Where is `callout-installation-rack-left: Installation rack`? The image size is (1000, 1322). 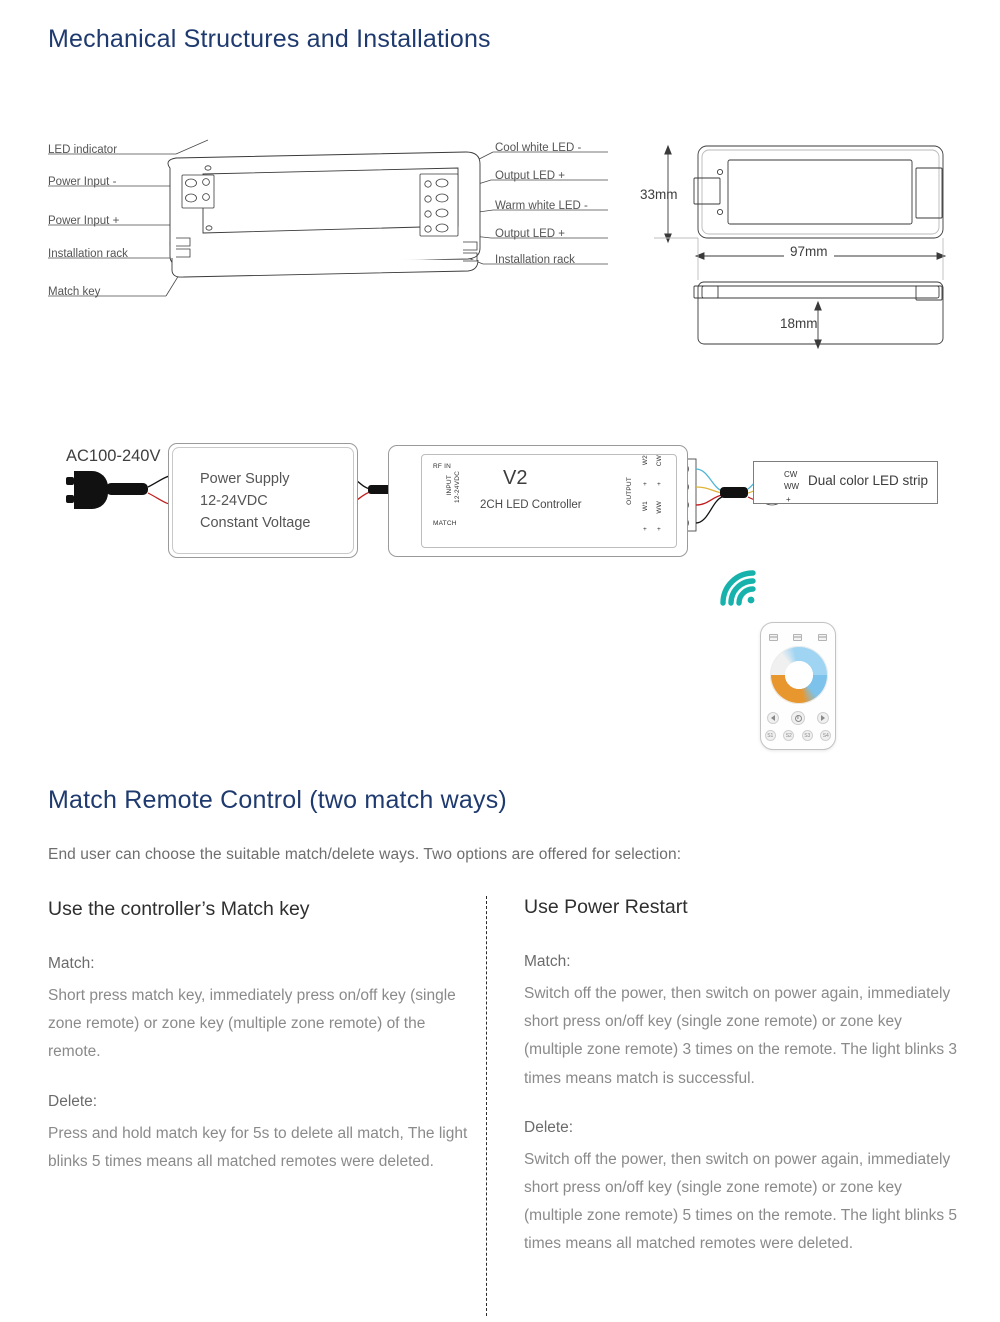
callout-installation-rack-left: Installation rack is located at coordinates (88, 254).